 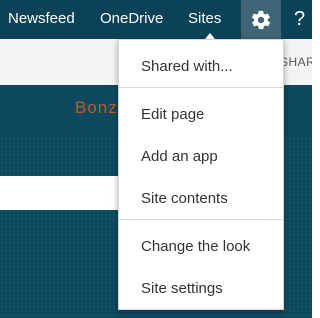 I want to click on menu-item-change-the-look: Change the look, so click(x=195, y=247).